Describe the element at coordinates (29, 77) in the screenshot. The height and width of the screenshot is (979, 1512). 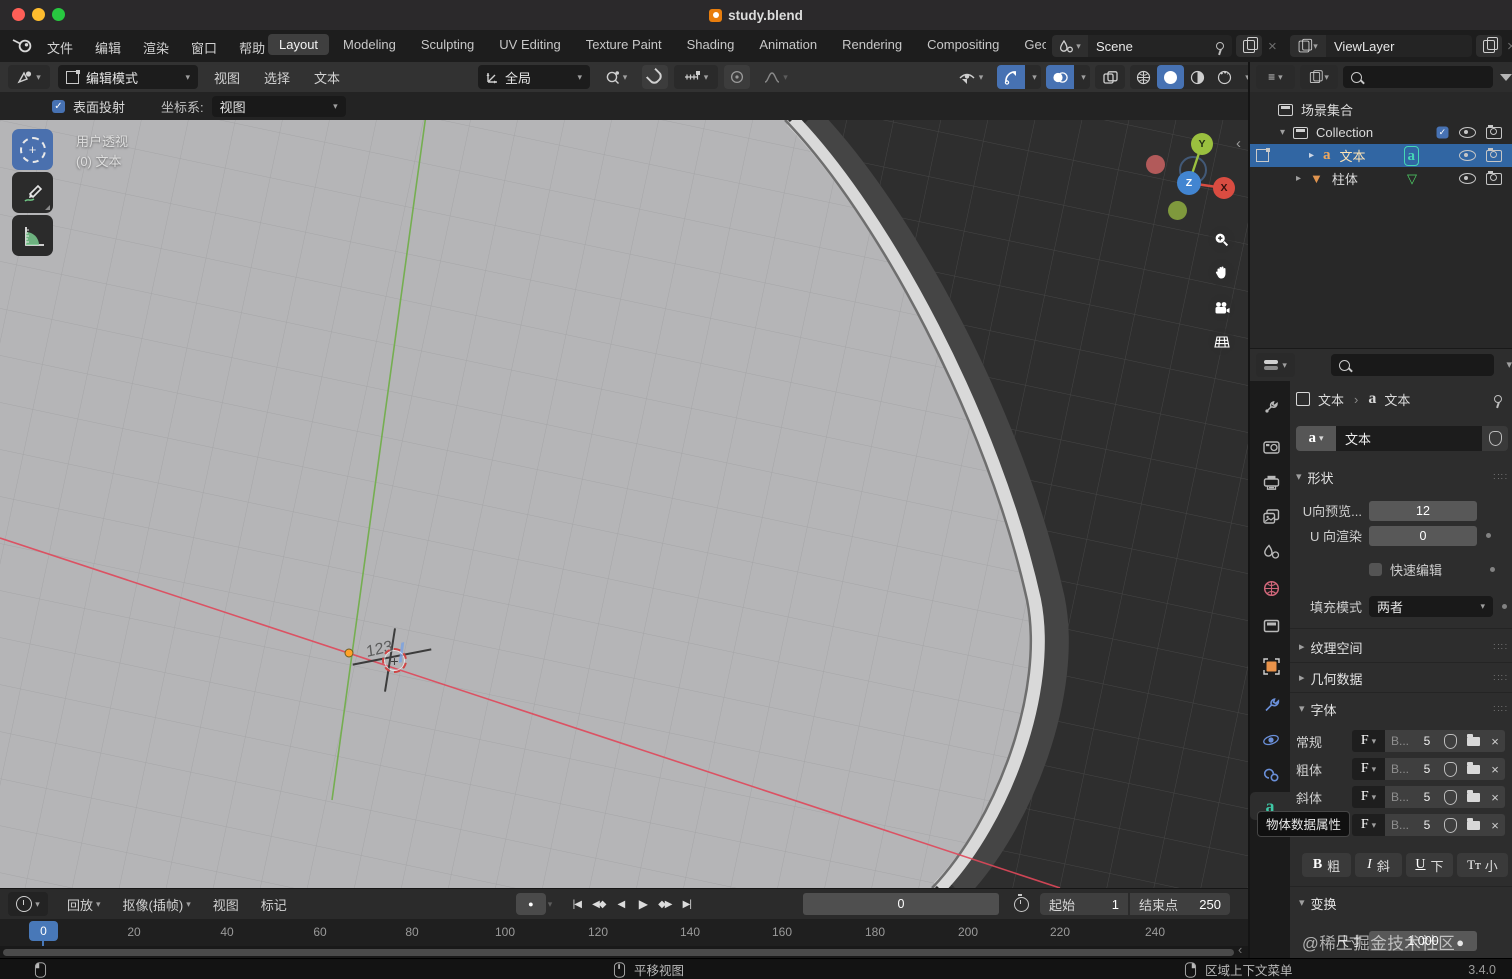
I see `active-tool-dropdown: ▾` at that location.